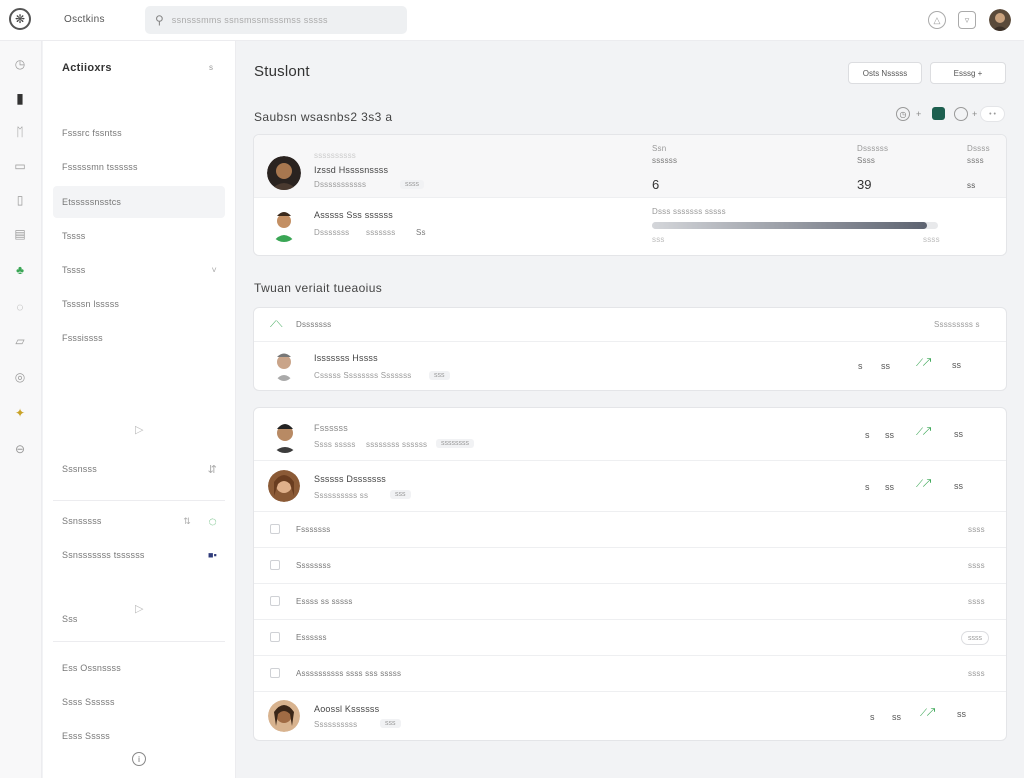  Describe the element at coordinates (139, 702) in the screenshot. I see `side-item: Ssss Ssssss` at that location.